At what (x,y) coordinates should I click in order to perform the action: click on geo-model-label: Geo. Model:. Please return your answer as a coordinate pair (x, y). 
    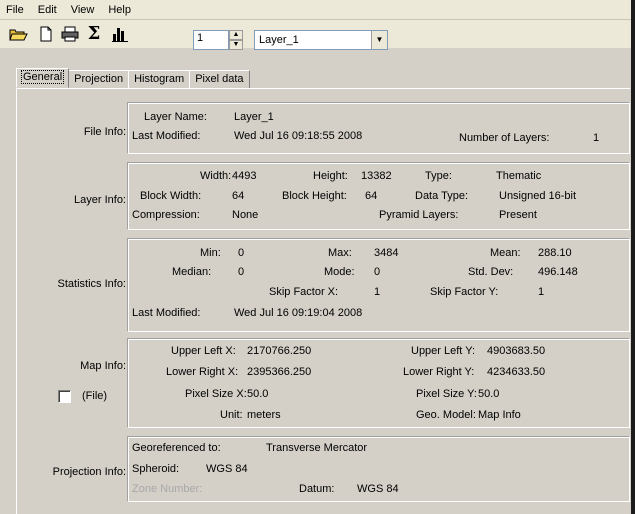
    Looking at the image, I should click on (446, 415).